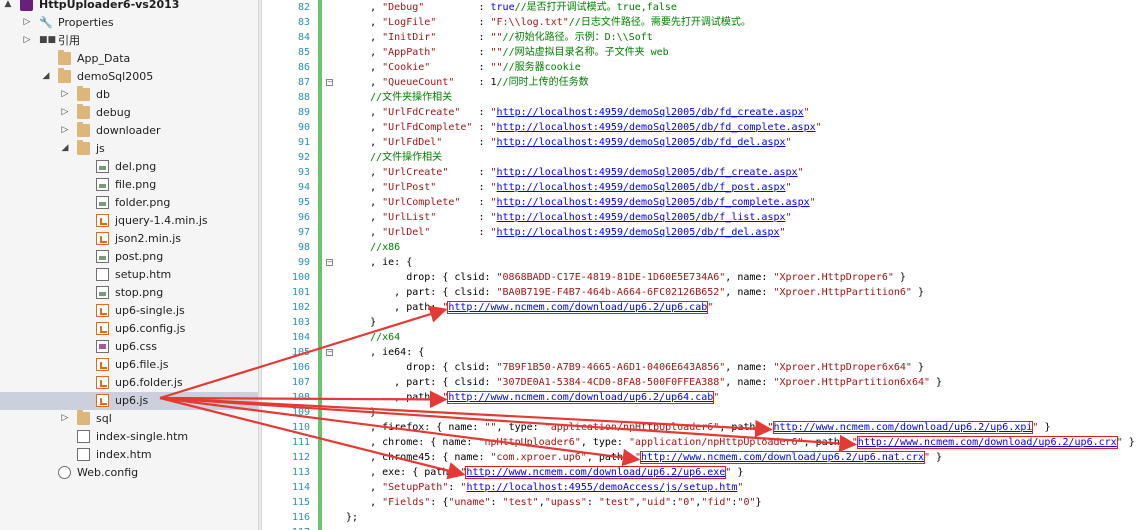 This screenshot has height=530, width=1148. Describe the element at coordinates (399, 97) in the screenshot. I see `code-line: //文件夹操作相关` at that location.